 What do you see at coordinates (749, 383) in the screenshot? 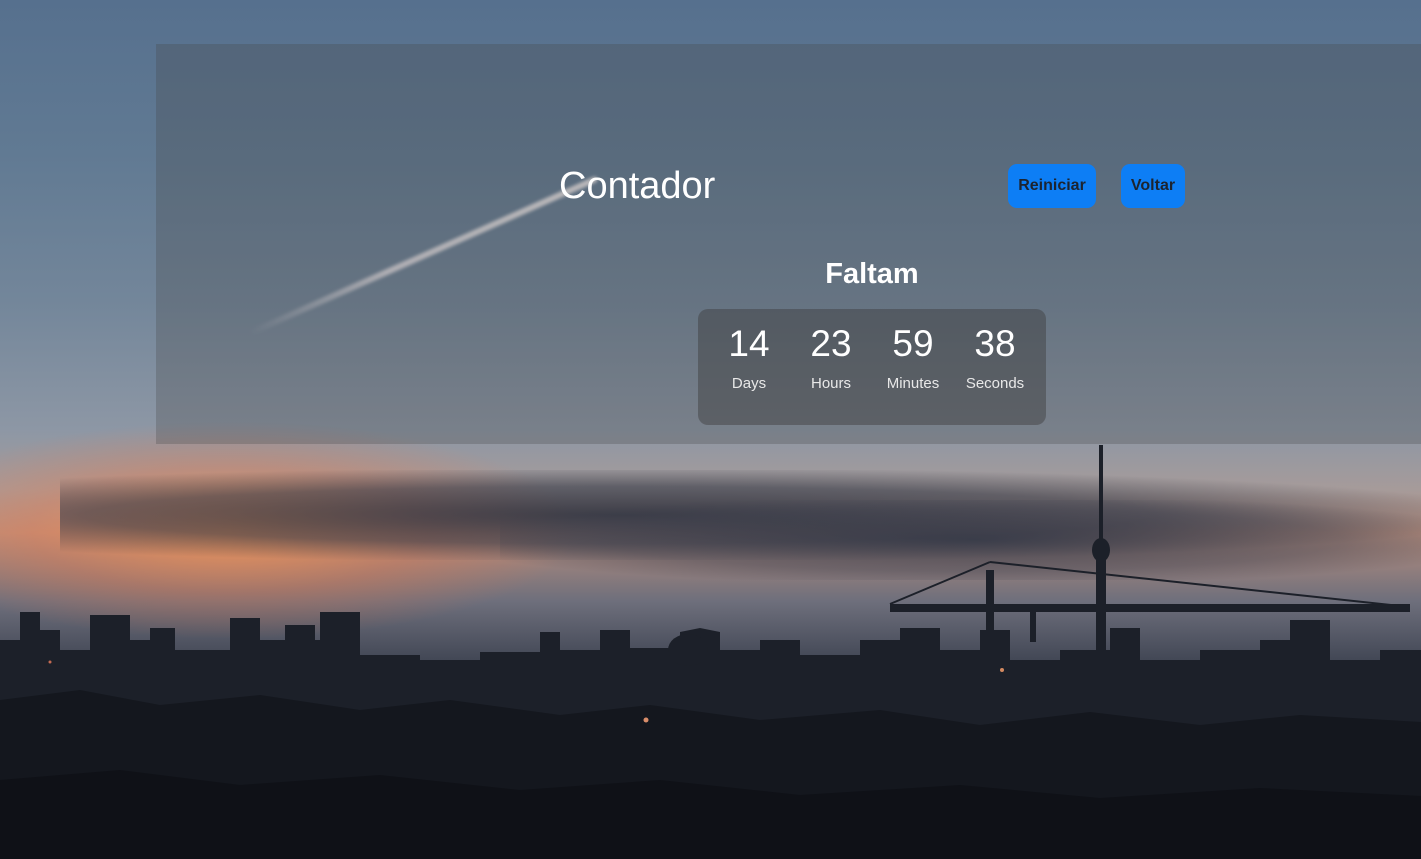
I see `days-label: Days` at bounding box center [749, 383].